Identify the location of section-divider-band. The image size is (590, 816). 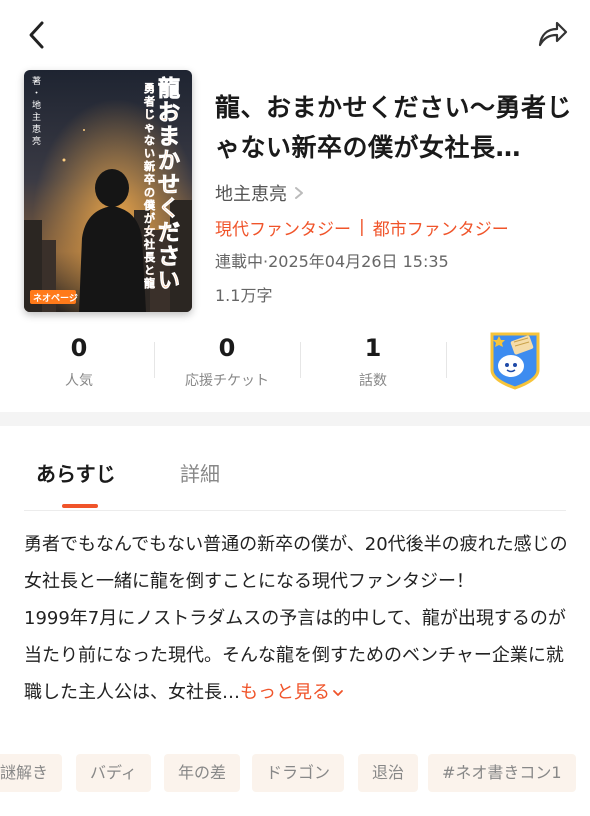
(295, 419).